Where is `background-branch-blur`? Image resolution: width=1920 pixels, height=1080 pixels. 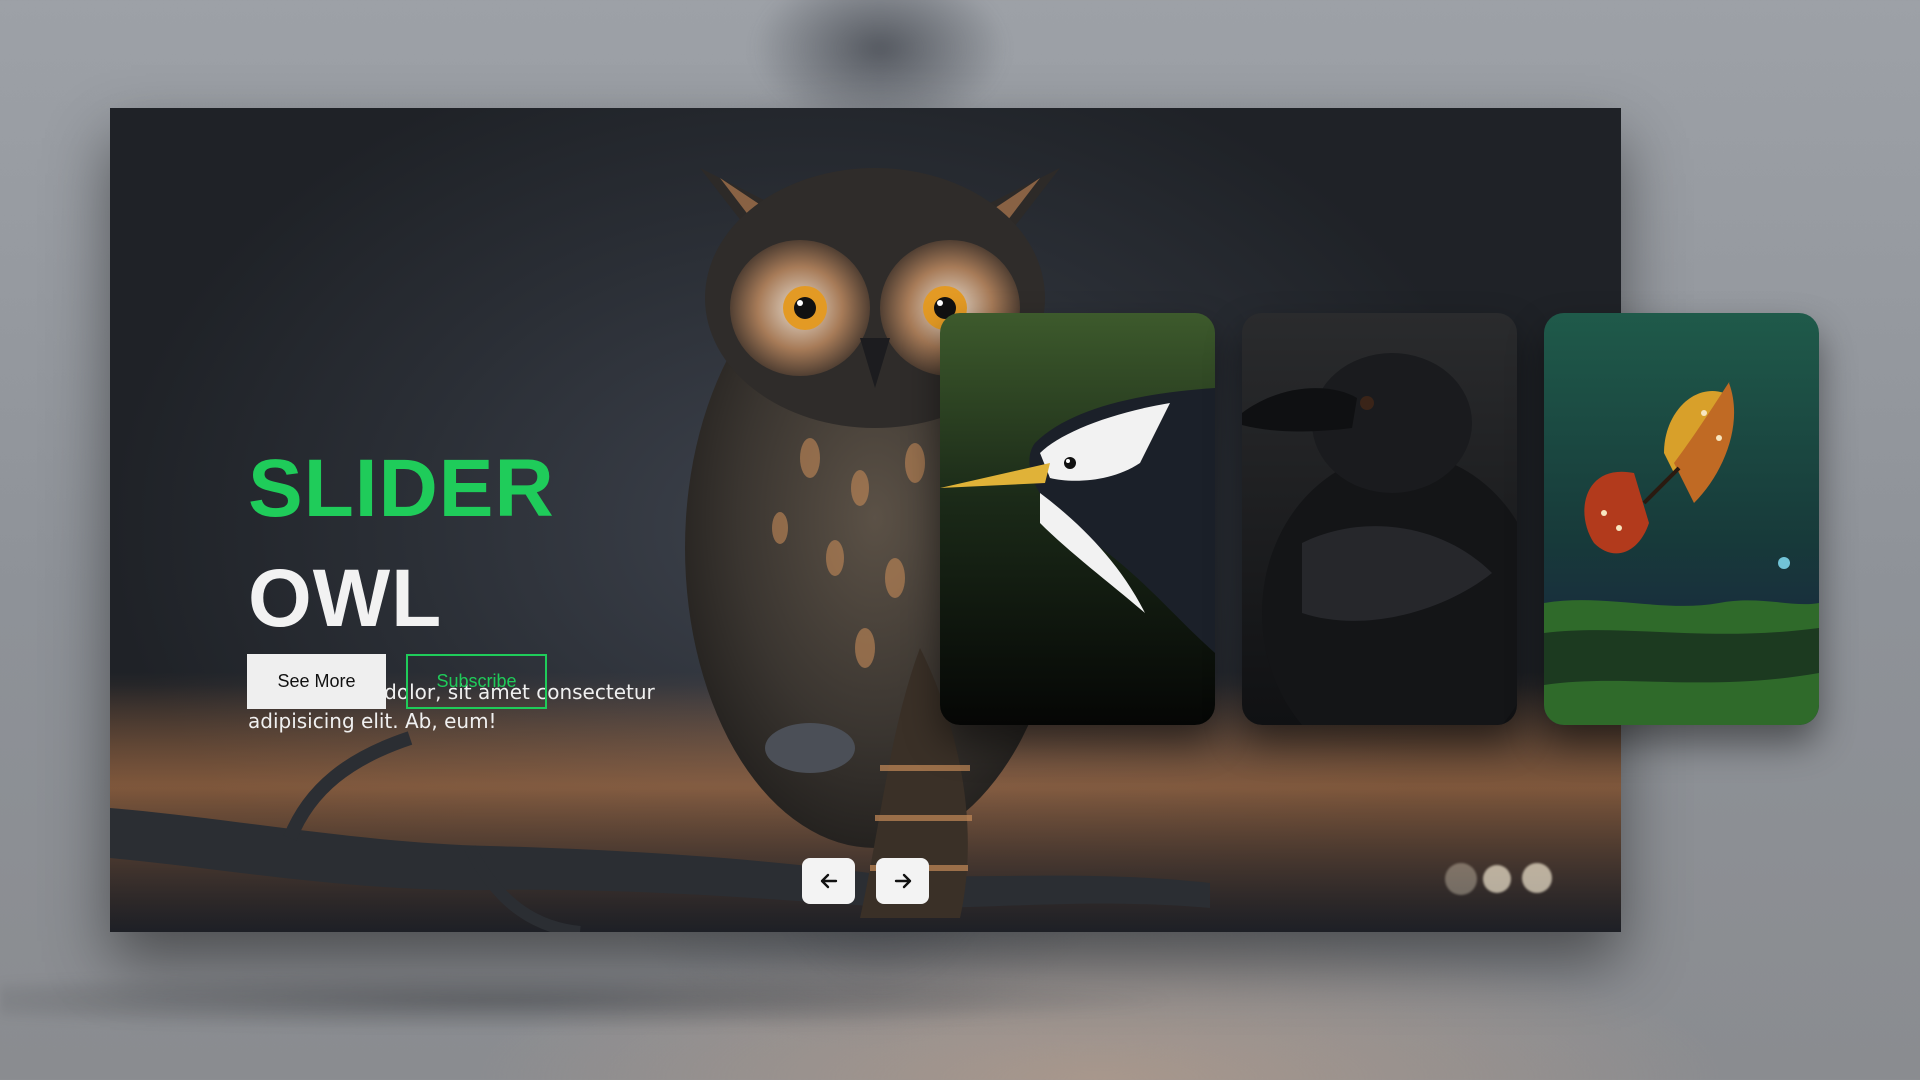
background-branch-blur is located at coordinates (960, 1000).